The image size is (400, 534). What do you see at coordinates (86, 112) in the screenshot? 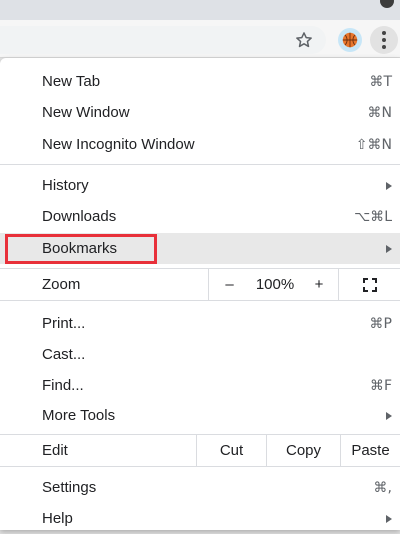
I see `menu-item-label: New Window` at bounding box center [86, 112].